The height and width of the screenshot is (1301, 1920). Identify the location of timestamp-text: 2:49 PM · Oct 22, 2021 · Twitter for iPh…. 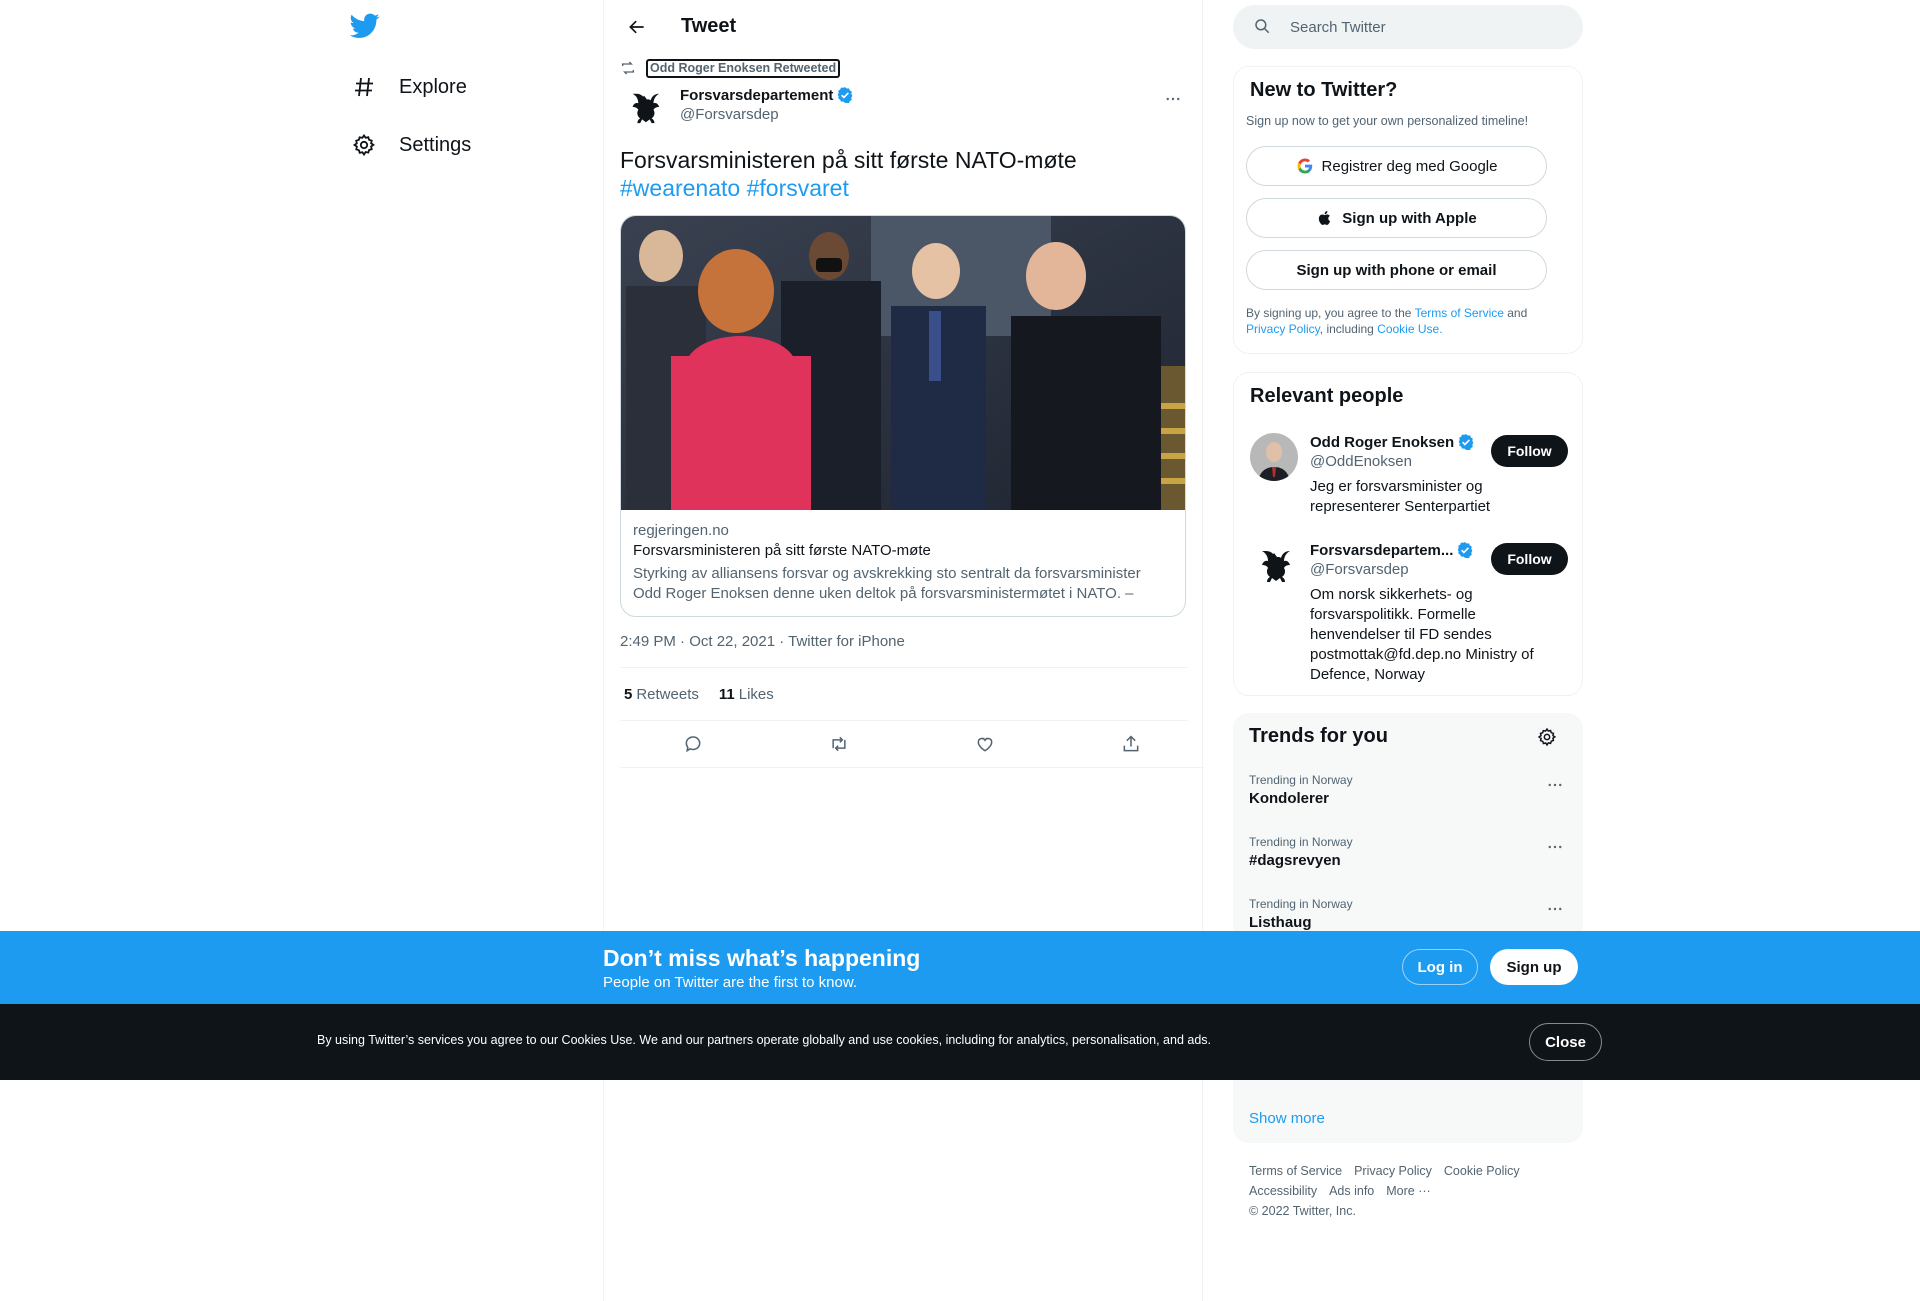
(762, 641).